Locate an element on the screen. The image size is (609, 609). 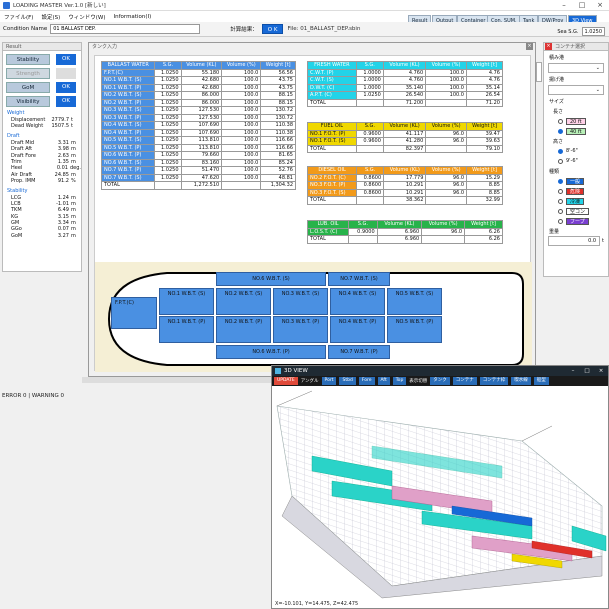
table-row: NO.1 F.O.T. (P) 0.9600 41.117 96.0 39.47 is located at coordinates (405, 133).